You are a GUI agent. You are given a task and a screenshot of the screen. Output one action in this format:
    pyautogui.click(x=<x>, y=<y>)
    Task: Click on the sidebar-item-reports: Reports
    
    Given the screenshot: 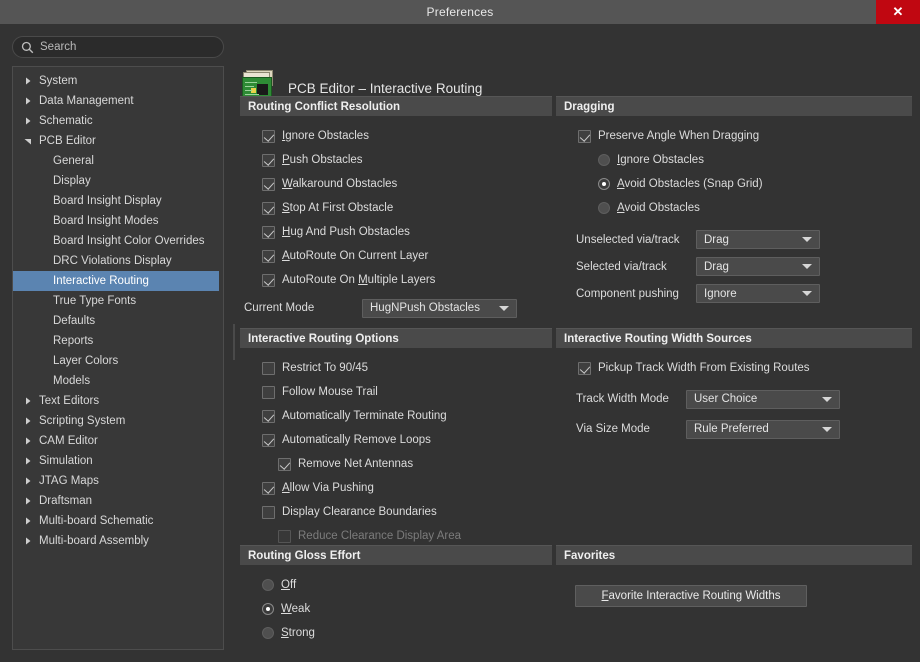 What is the action you would take?
    pyautogui.click(x=118, y=341)
    